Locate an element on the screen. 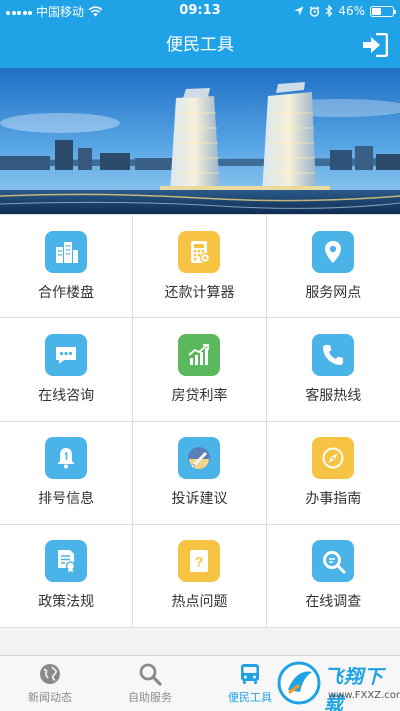  chat-bubble-icon is located at coordinates (66, 354).